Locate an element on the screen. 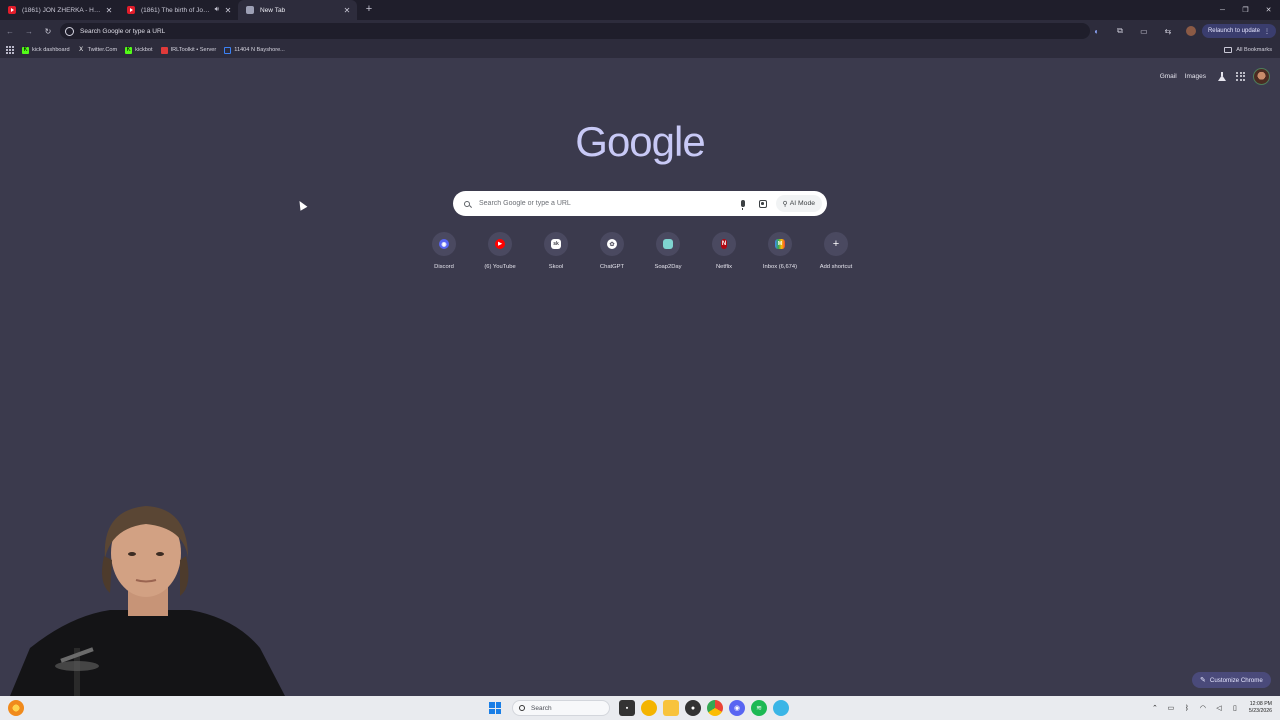  shortcut-youtube: ▶ (6) YouTube is located at coordinates (500, 256).